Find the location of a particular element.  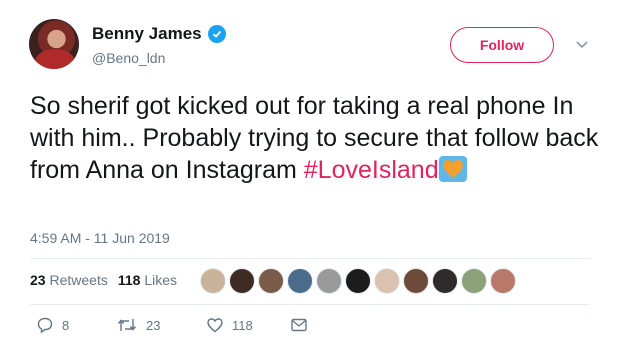

reply-count: 8 is located at coordinates (66, 325).